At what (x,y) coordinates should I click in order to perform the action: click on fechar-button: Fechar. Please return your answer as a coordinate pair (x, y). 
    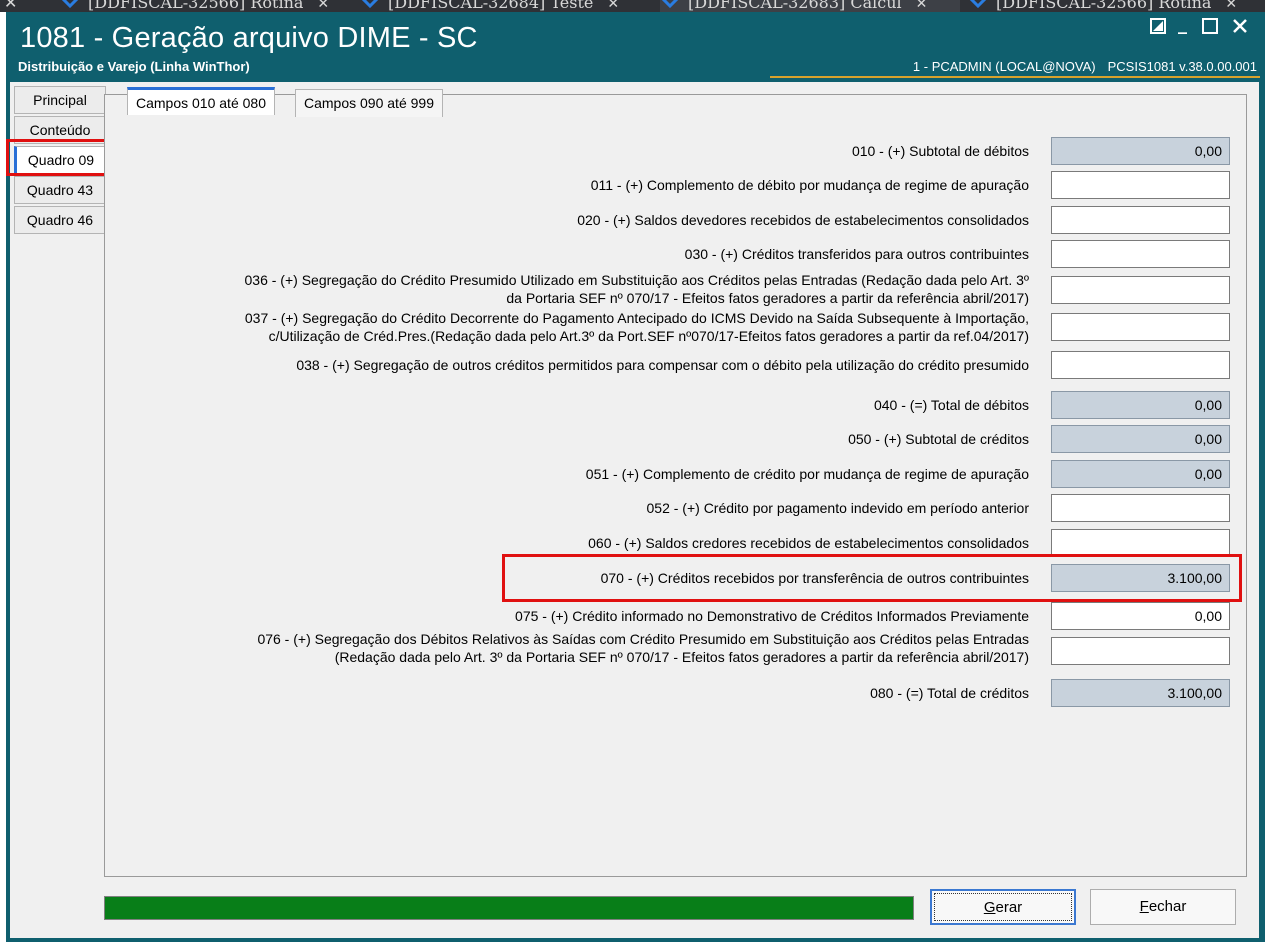
    Looking at the image, I should click on (1163, 907).